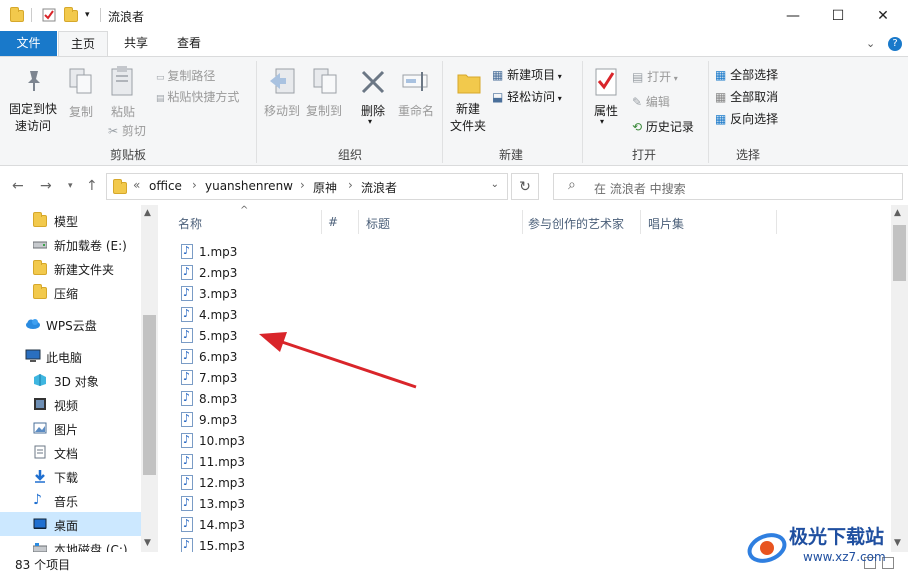 The height and width of the screenshot is (575, 908). I want to click on nav-item-downloads: 下载, so click(71, 476).